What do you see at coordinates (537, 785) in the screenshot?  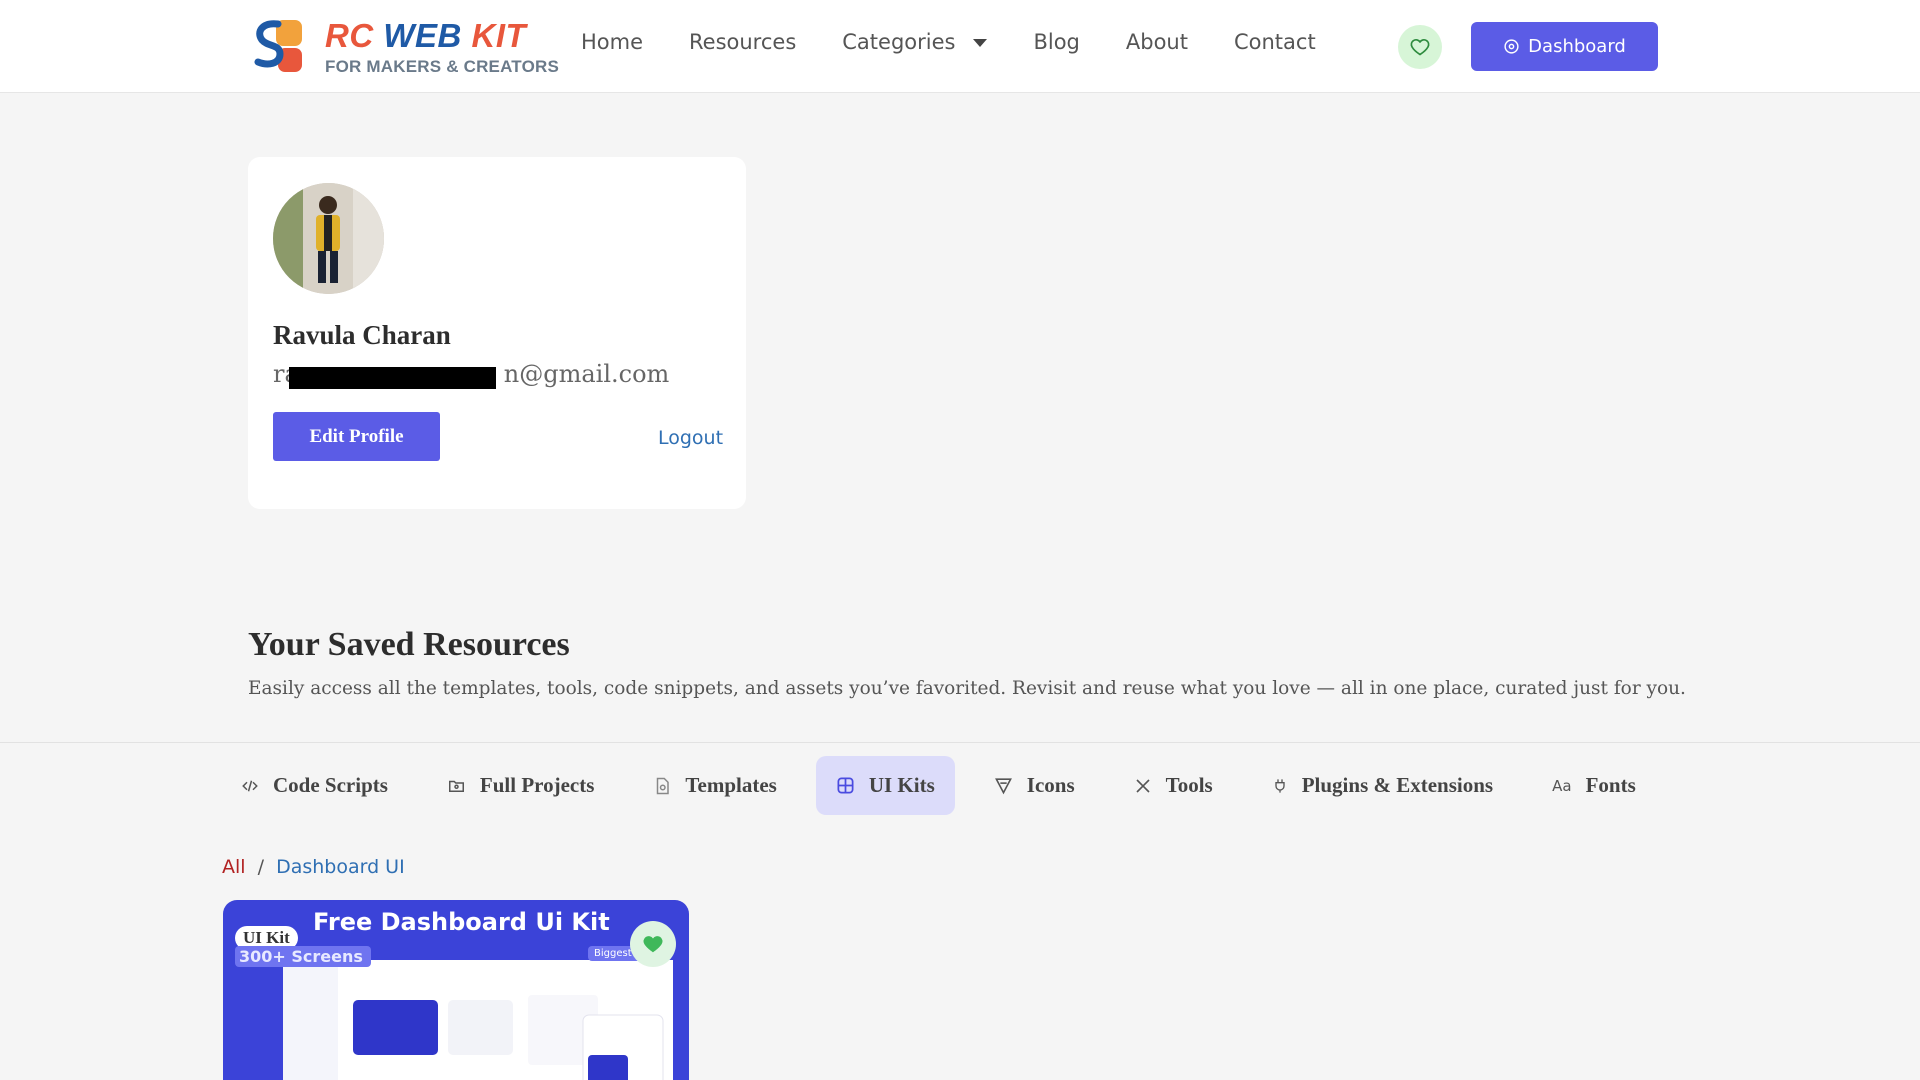 I see `tab-label: Full Projects` at bounding box center [537, 785].